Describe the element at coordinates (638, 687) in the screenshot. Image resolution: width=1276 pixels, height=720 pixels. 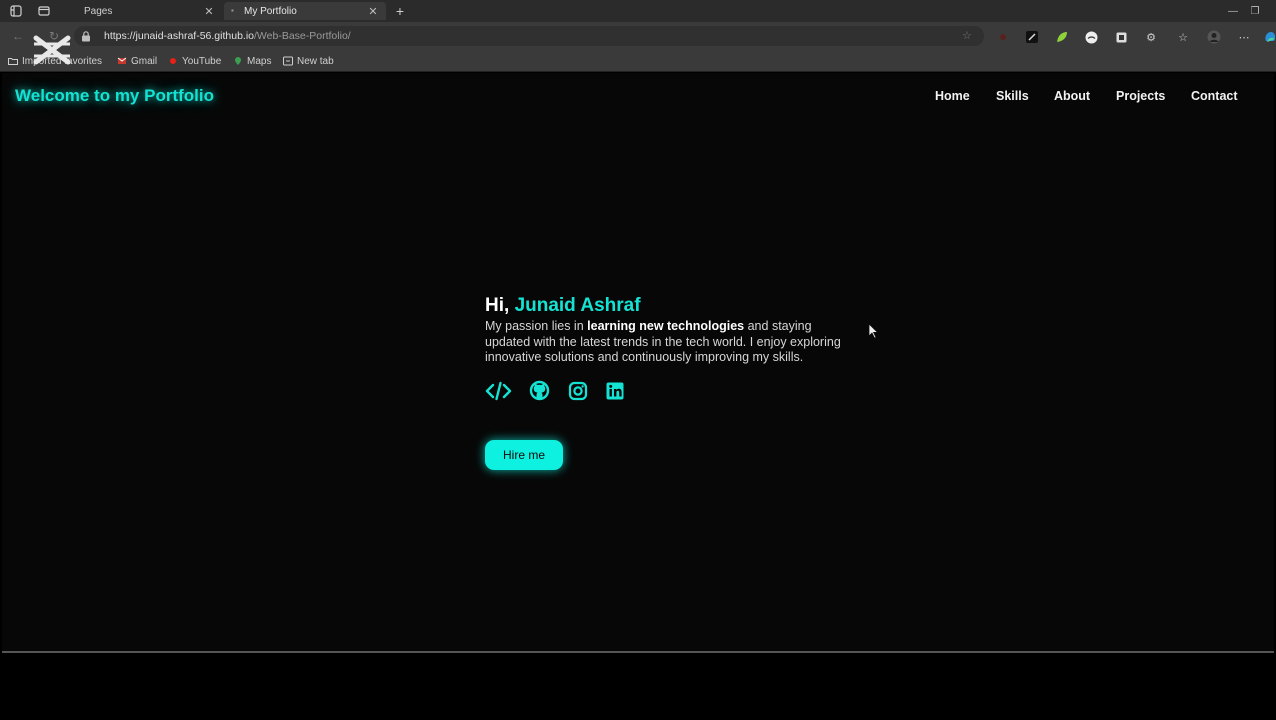
I see `screen-letterbox` at that location.